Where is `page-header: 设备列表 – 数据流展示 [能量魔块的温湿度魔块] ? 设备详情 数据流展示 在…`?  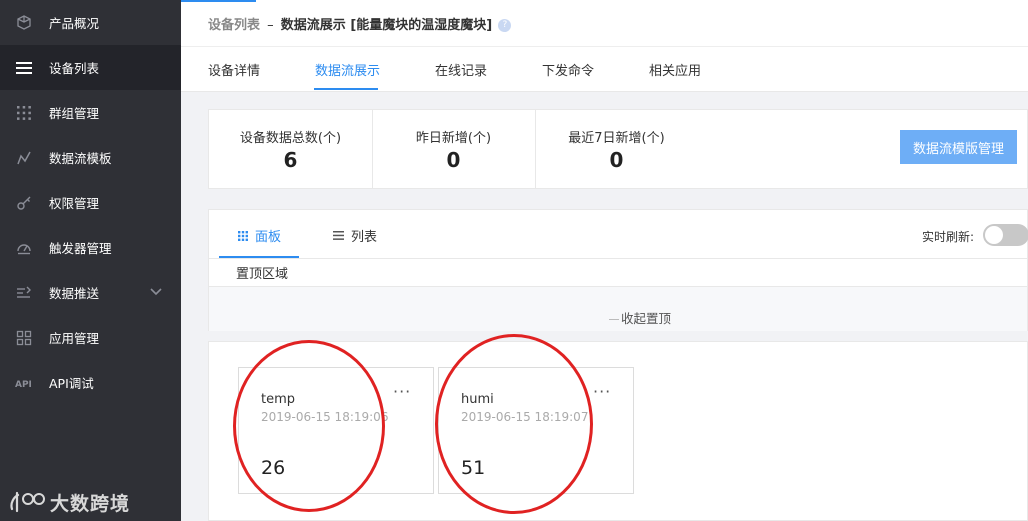 page-header: 设备列表 – 数据流展示 [能量魔块的温湿度魔块] ? 设备详情 数据流展示 在… is located at coordinates (604, 46).